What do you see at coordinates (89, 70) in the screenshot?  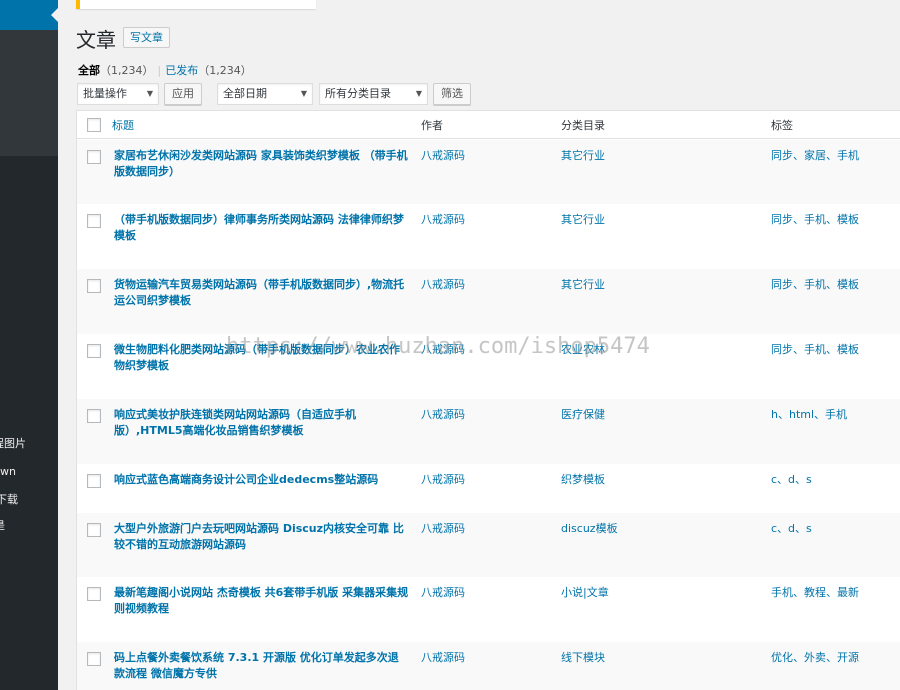 I see `filter-all: 全部` at bounding box center [89, 70].